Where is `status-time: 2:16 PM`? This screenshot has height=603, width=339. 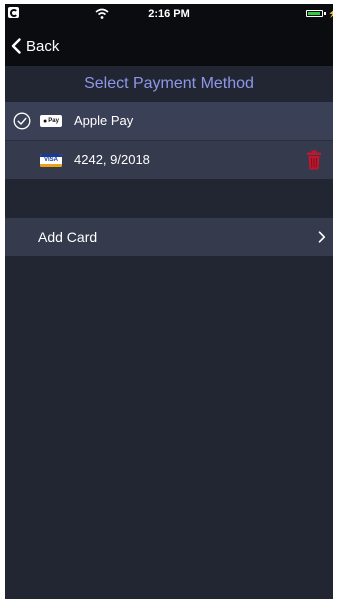
status-time: 2:16 PM is located at coordinates (169, 14).